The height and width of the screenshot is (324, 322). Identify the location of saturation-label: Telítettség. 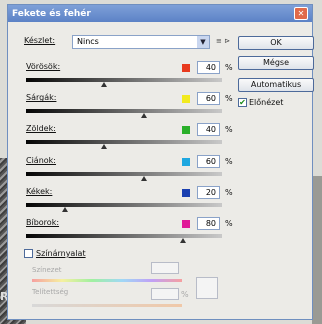
(50, 292).